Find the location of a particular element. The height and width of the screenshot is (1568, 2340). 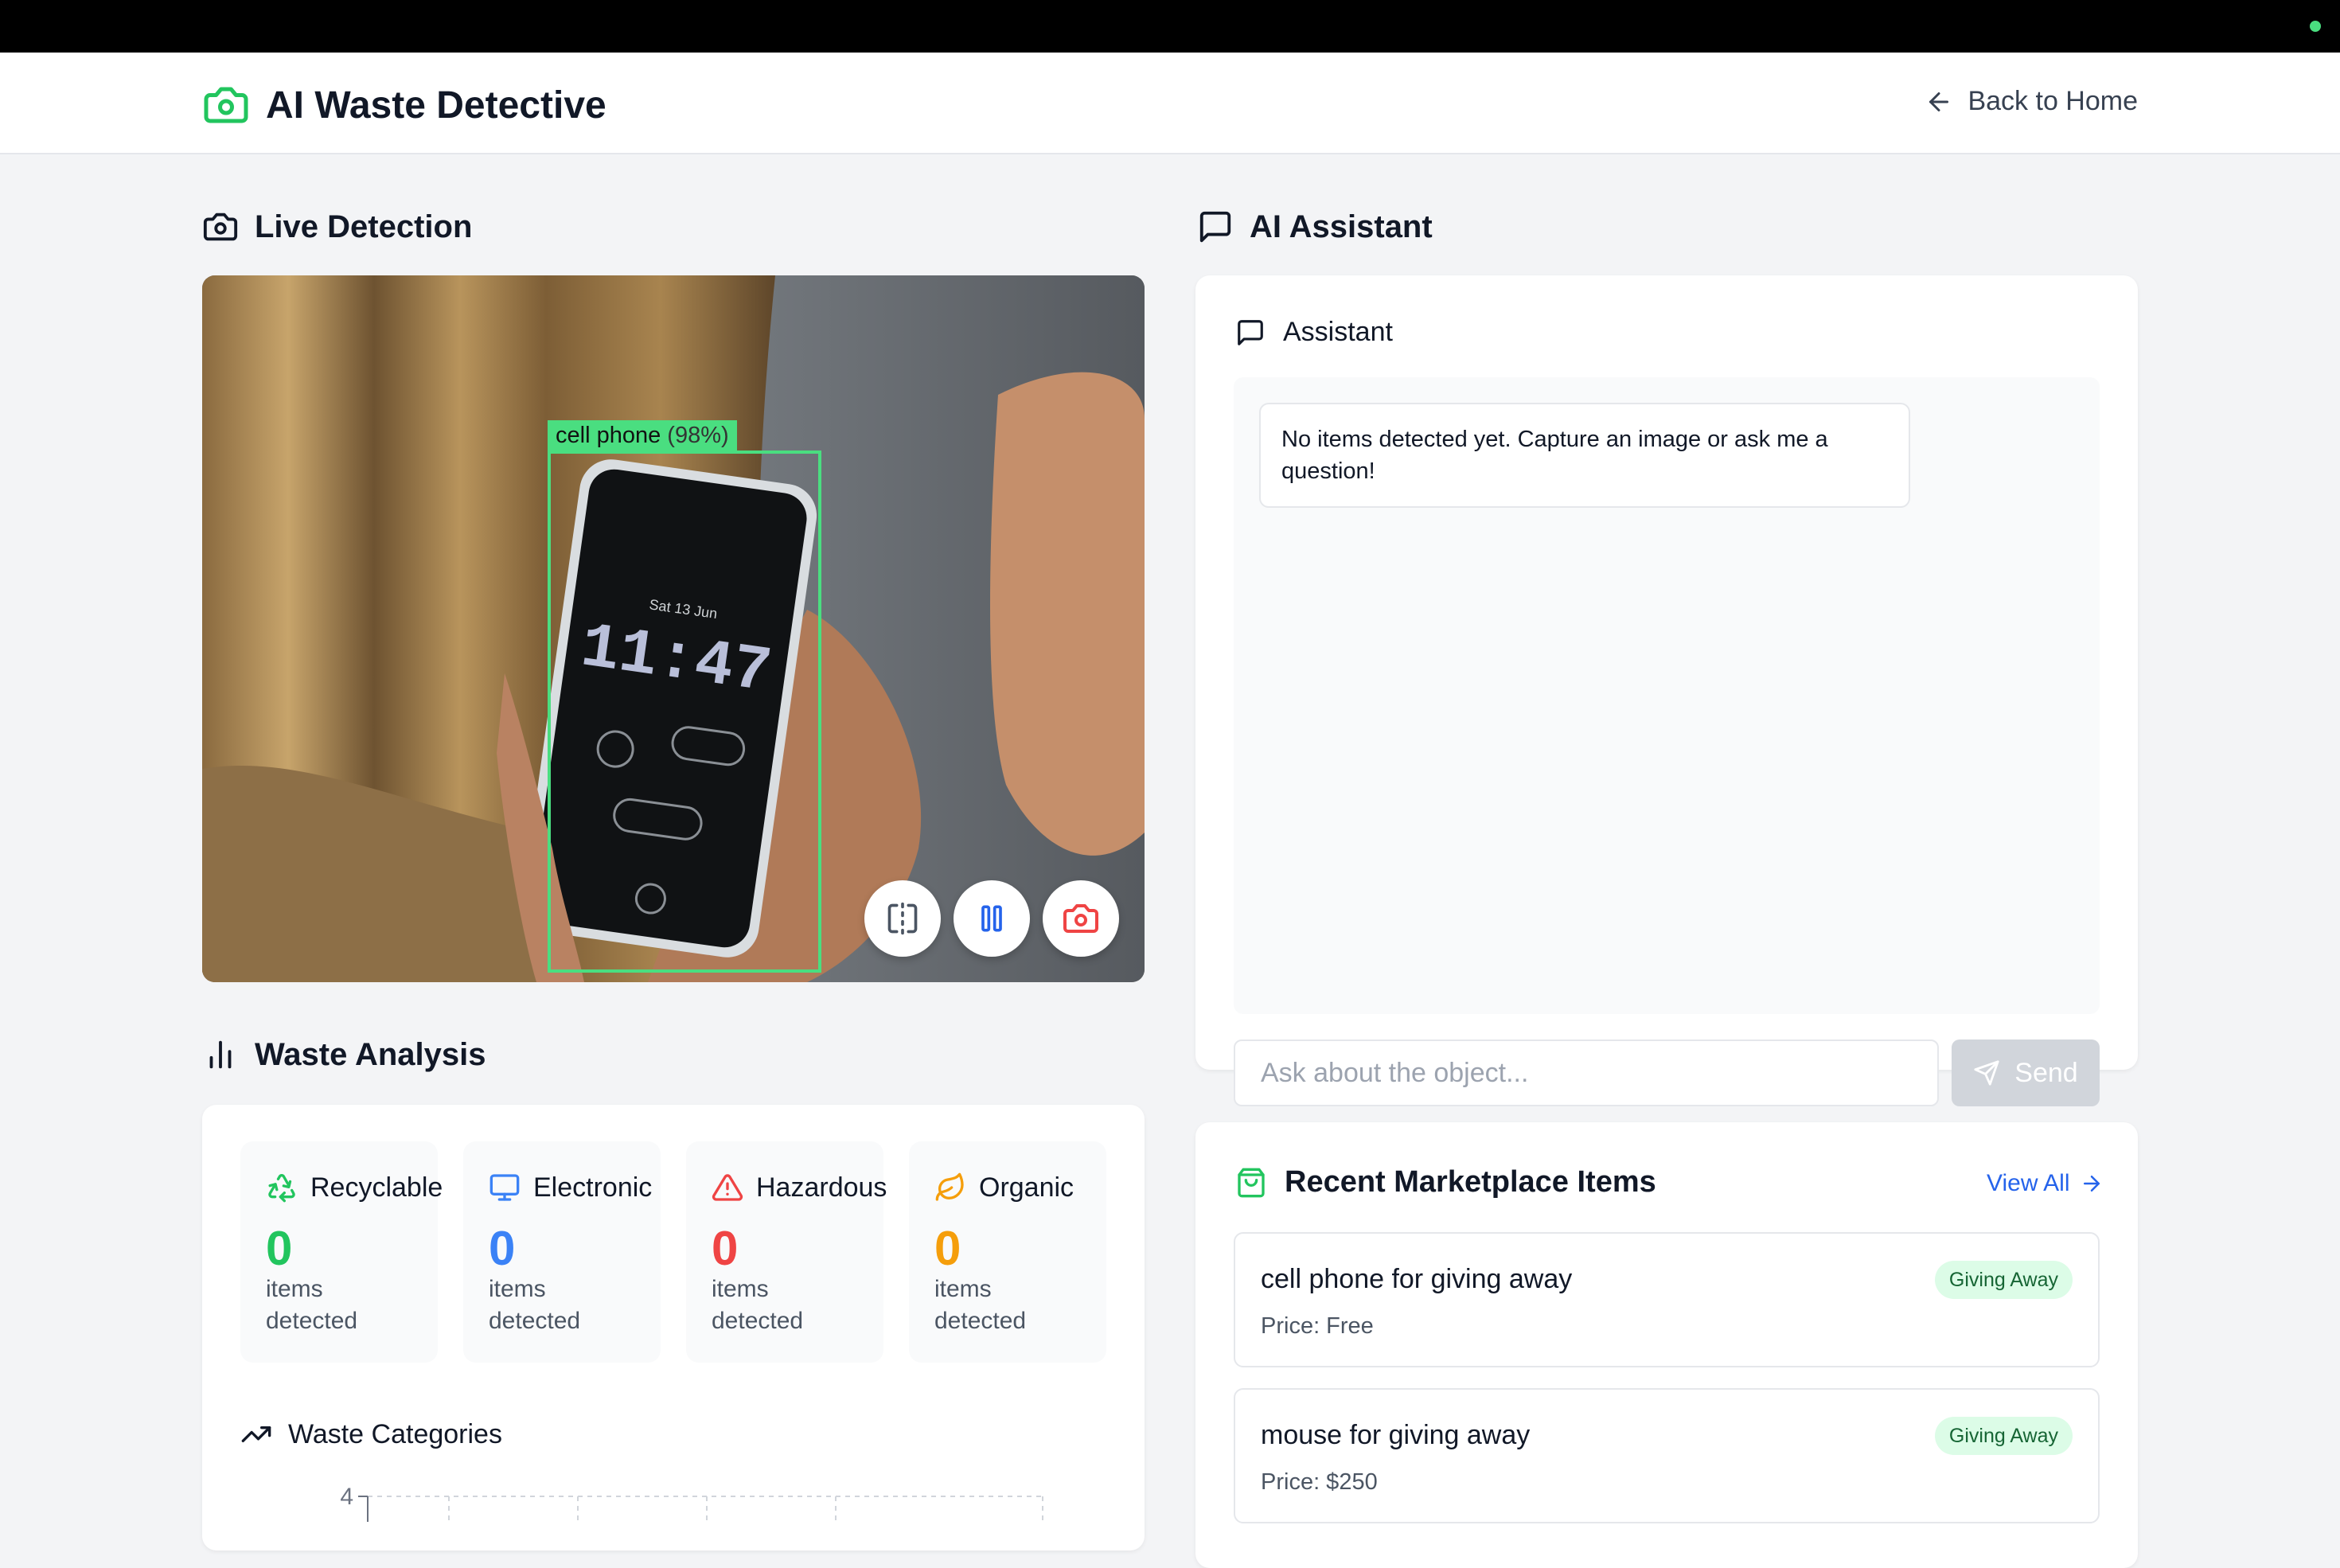

stat-header: Recyclable is located at coordinates (354, 1188).